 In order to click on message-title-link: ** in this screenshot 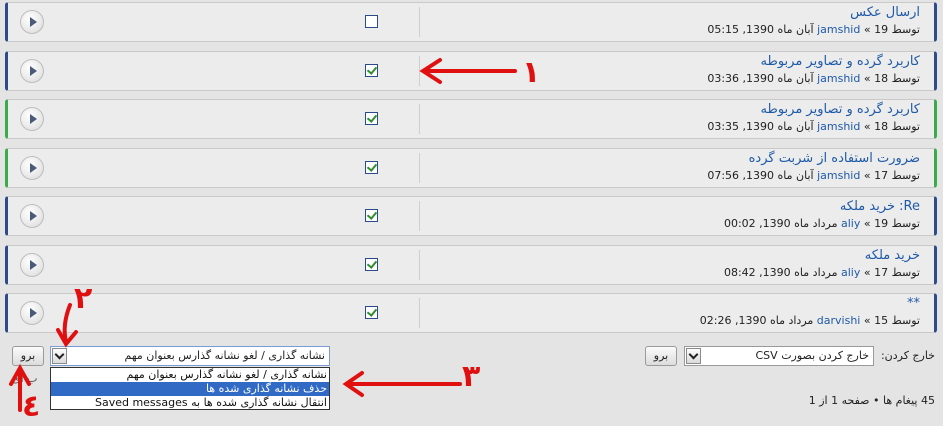, I will do `click(913, 303)`.